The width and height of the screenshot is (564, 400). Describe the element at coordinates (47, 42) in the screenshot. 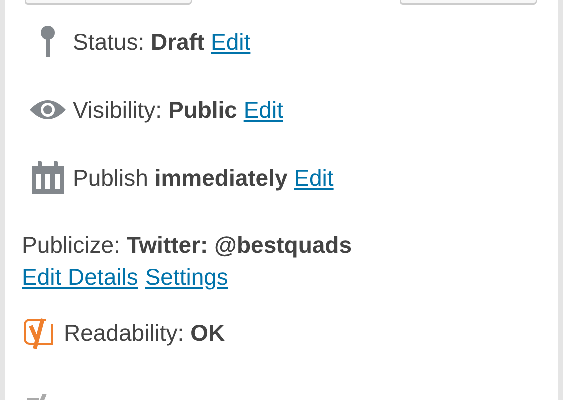

I see `pin-icon` at that location.